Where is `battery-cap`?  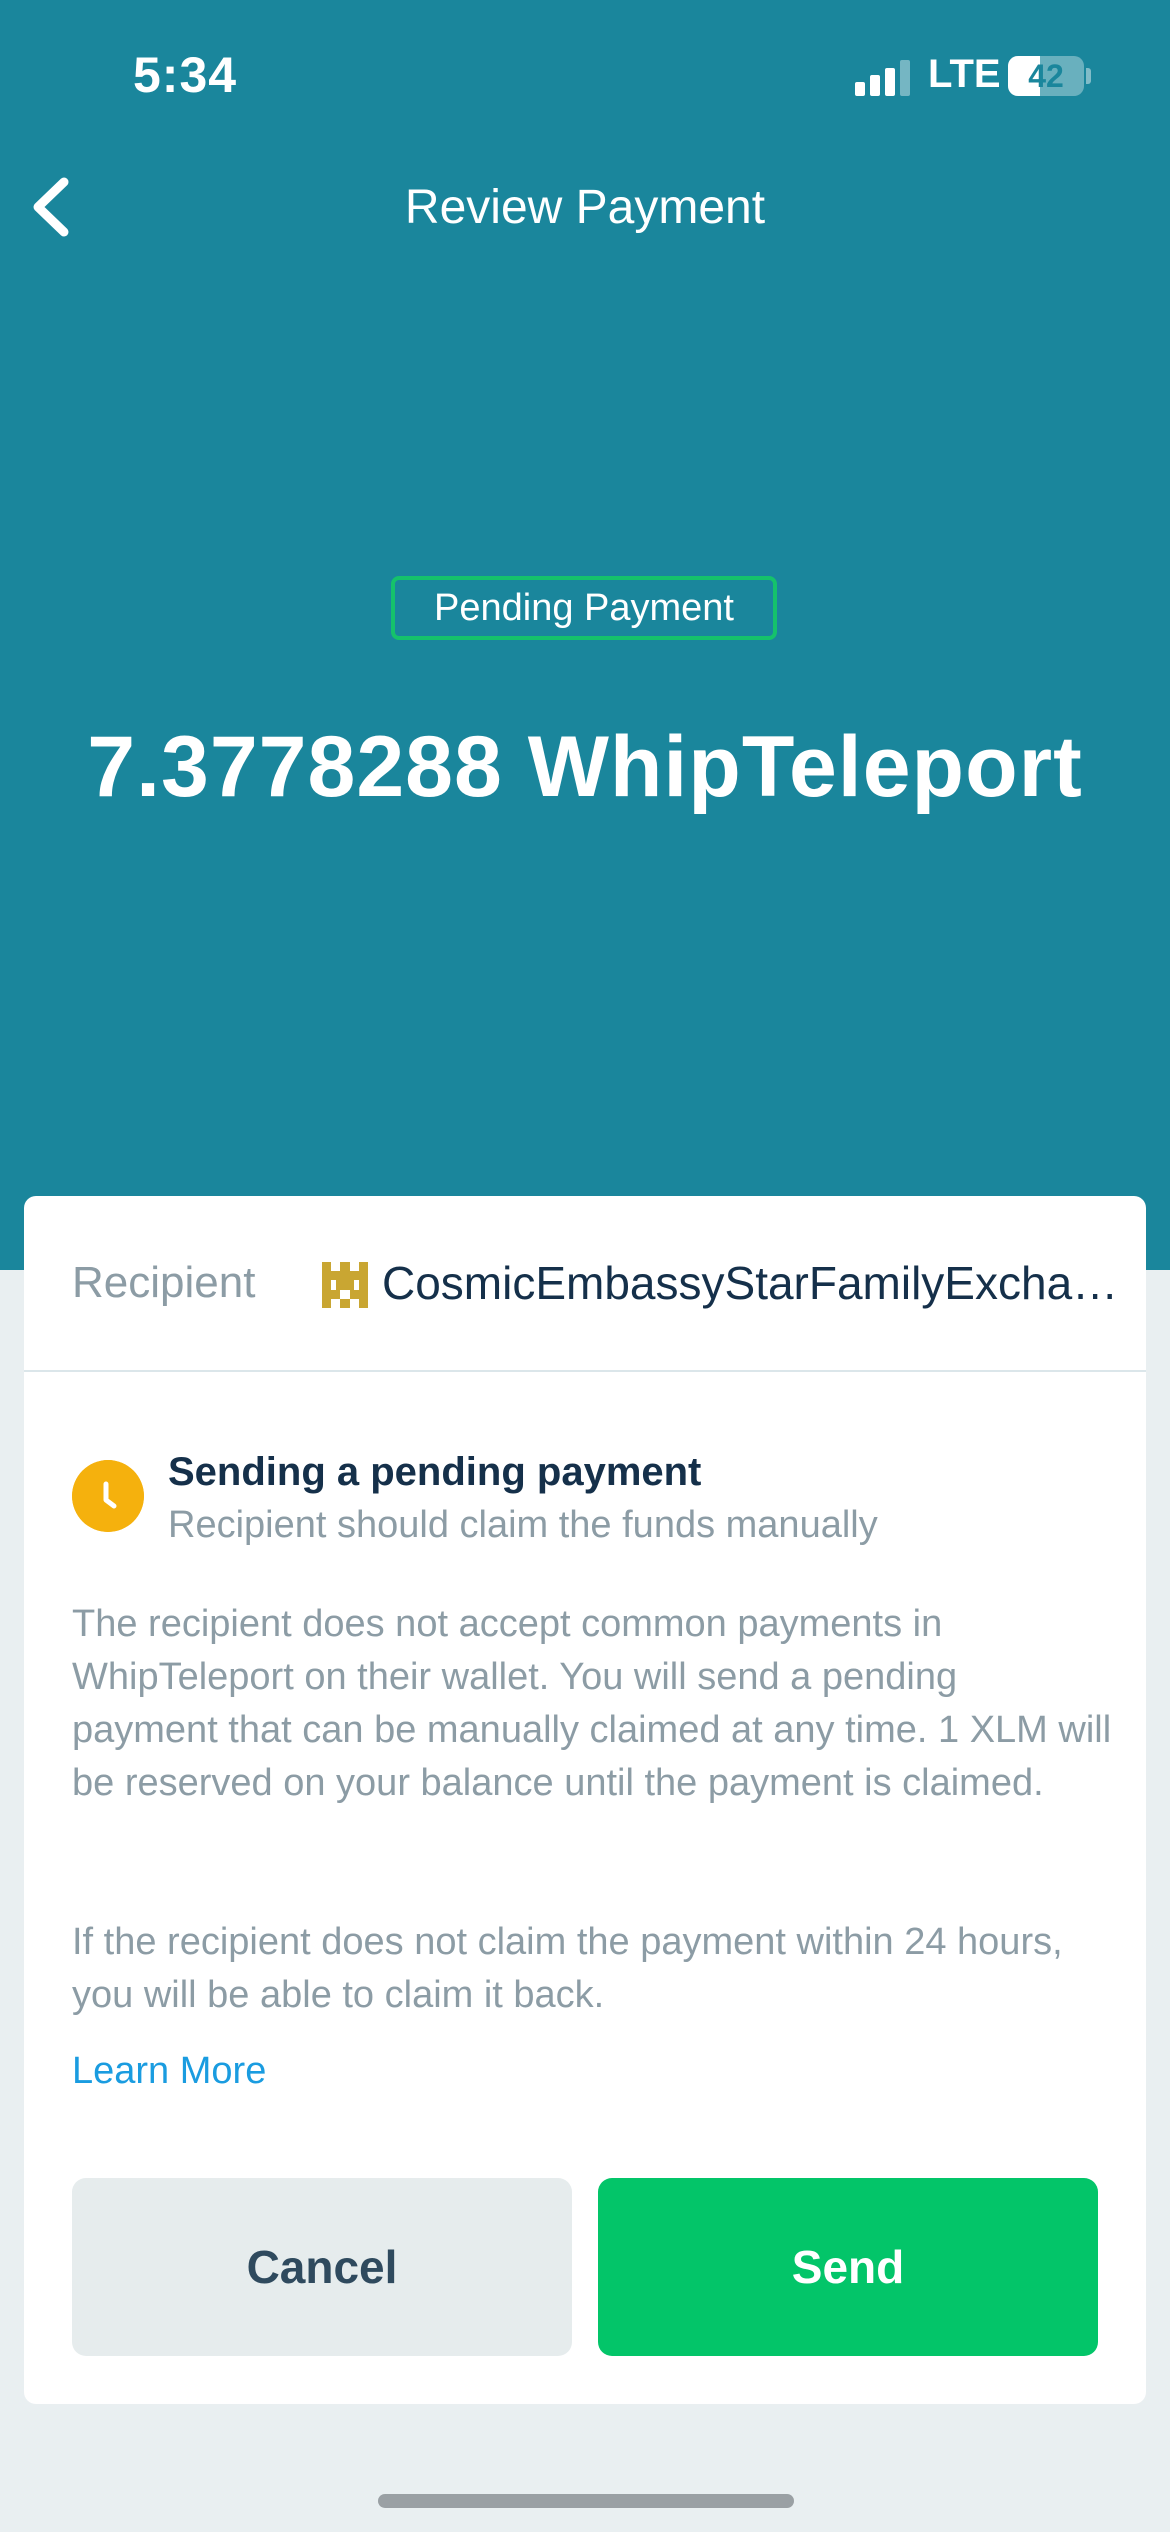
battery-cap is located at coordinates (1088, 76).